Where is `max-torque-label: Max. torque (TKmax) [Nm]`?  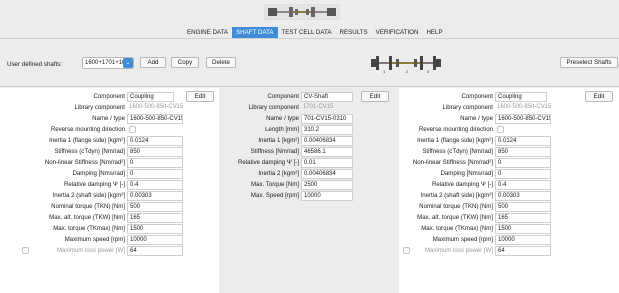
max-torque-label: Max. torque (TKmax) [Nm] is located at coordinates (89, 228).